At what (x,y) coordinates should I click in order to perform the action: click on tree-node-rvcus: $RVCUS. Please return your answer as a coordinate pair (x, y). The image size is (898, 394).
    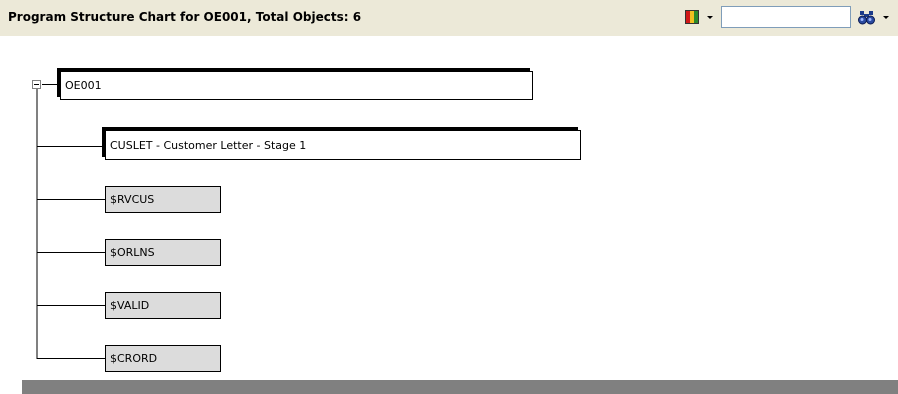
    Looking at the image, I should click on (163, 199).